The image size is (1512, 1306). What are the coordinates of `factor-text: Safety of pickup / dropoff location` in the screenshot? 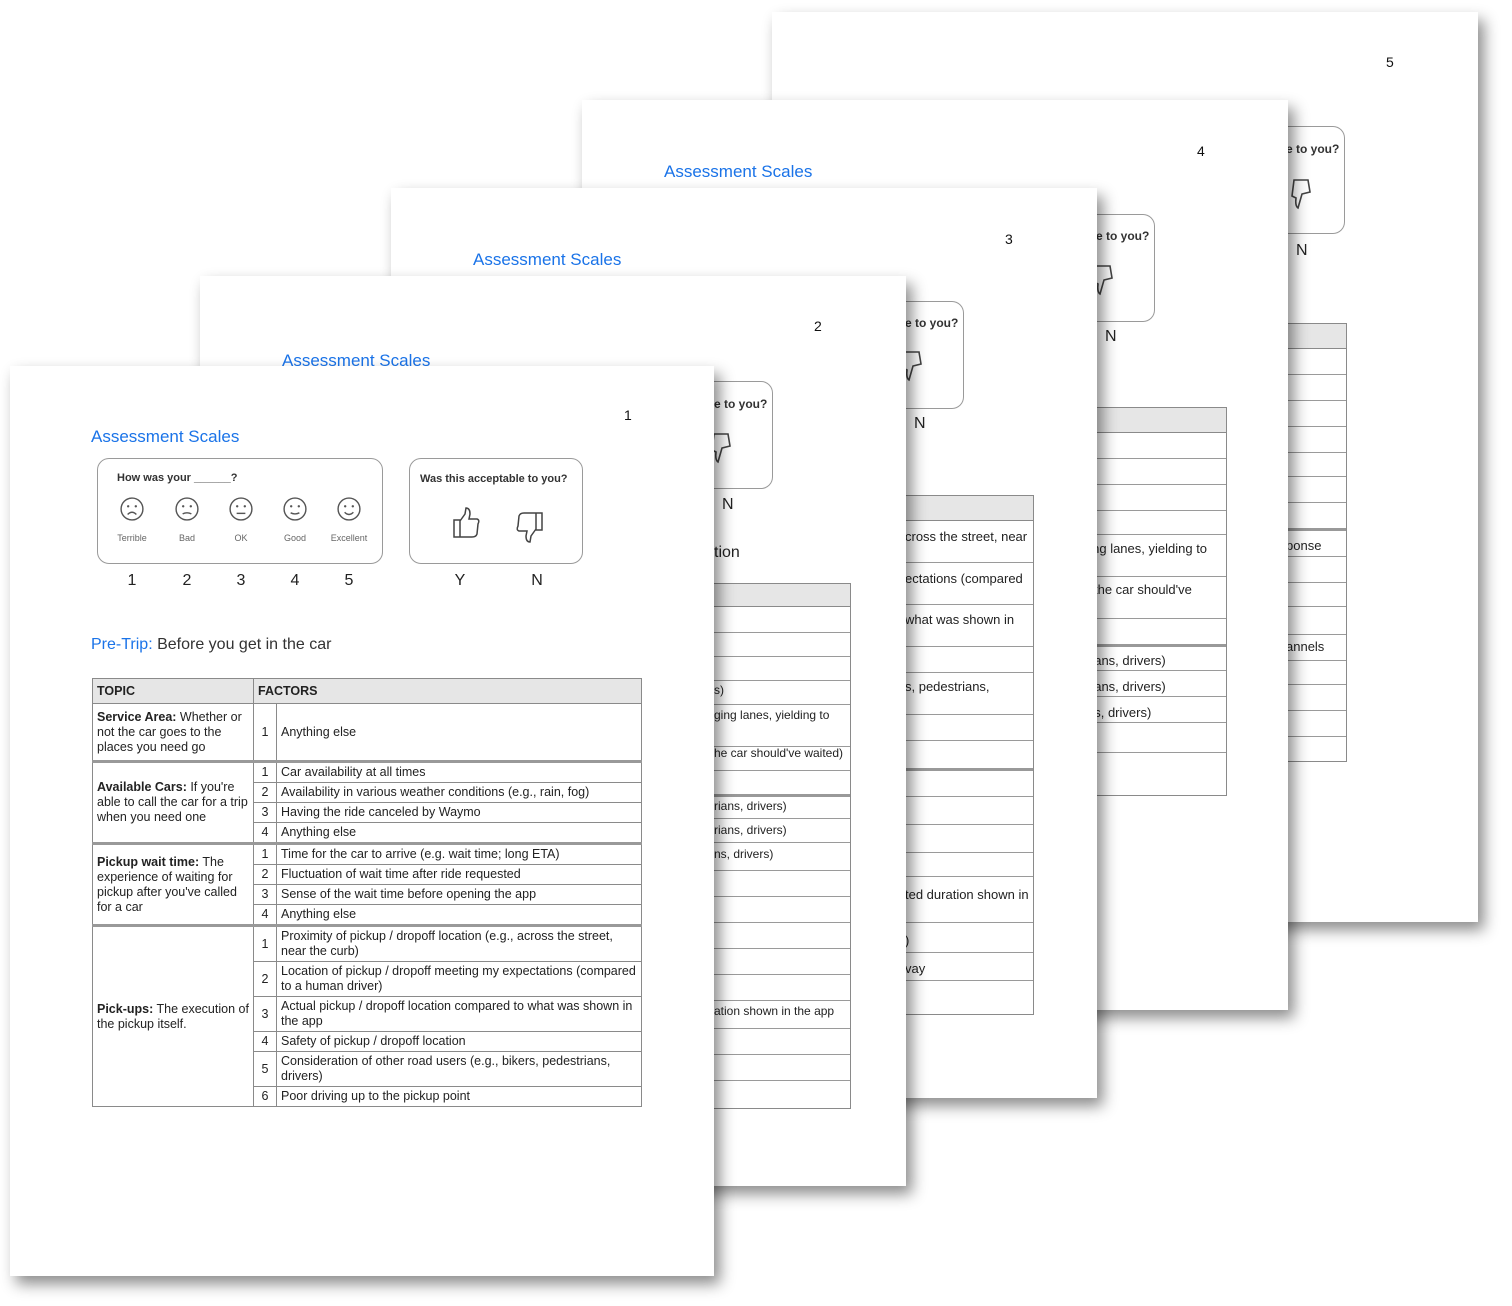 It's located at (459, 1041).